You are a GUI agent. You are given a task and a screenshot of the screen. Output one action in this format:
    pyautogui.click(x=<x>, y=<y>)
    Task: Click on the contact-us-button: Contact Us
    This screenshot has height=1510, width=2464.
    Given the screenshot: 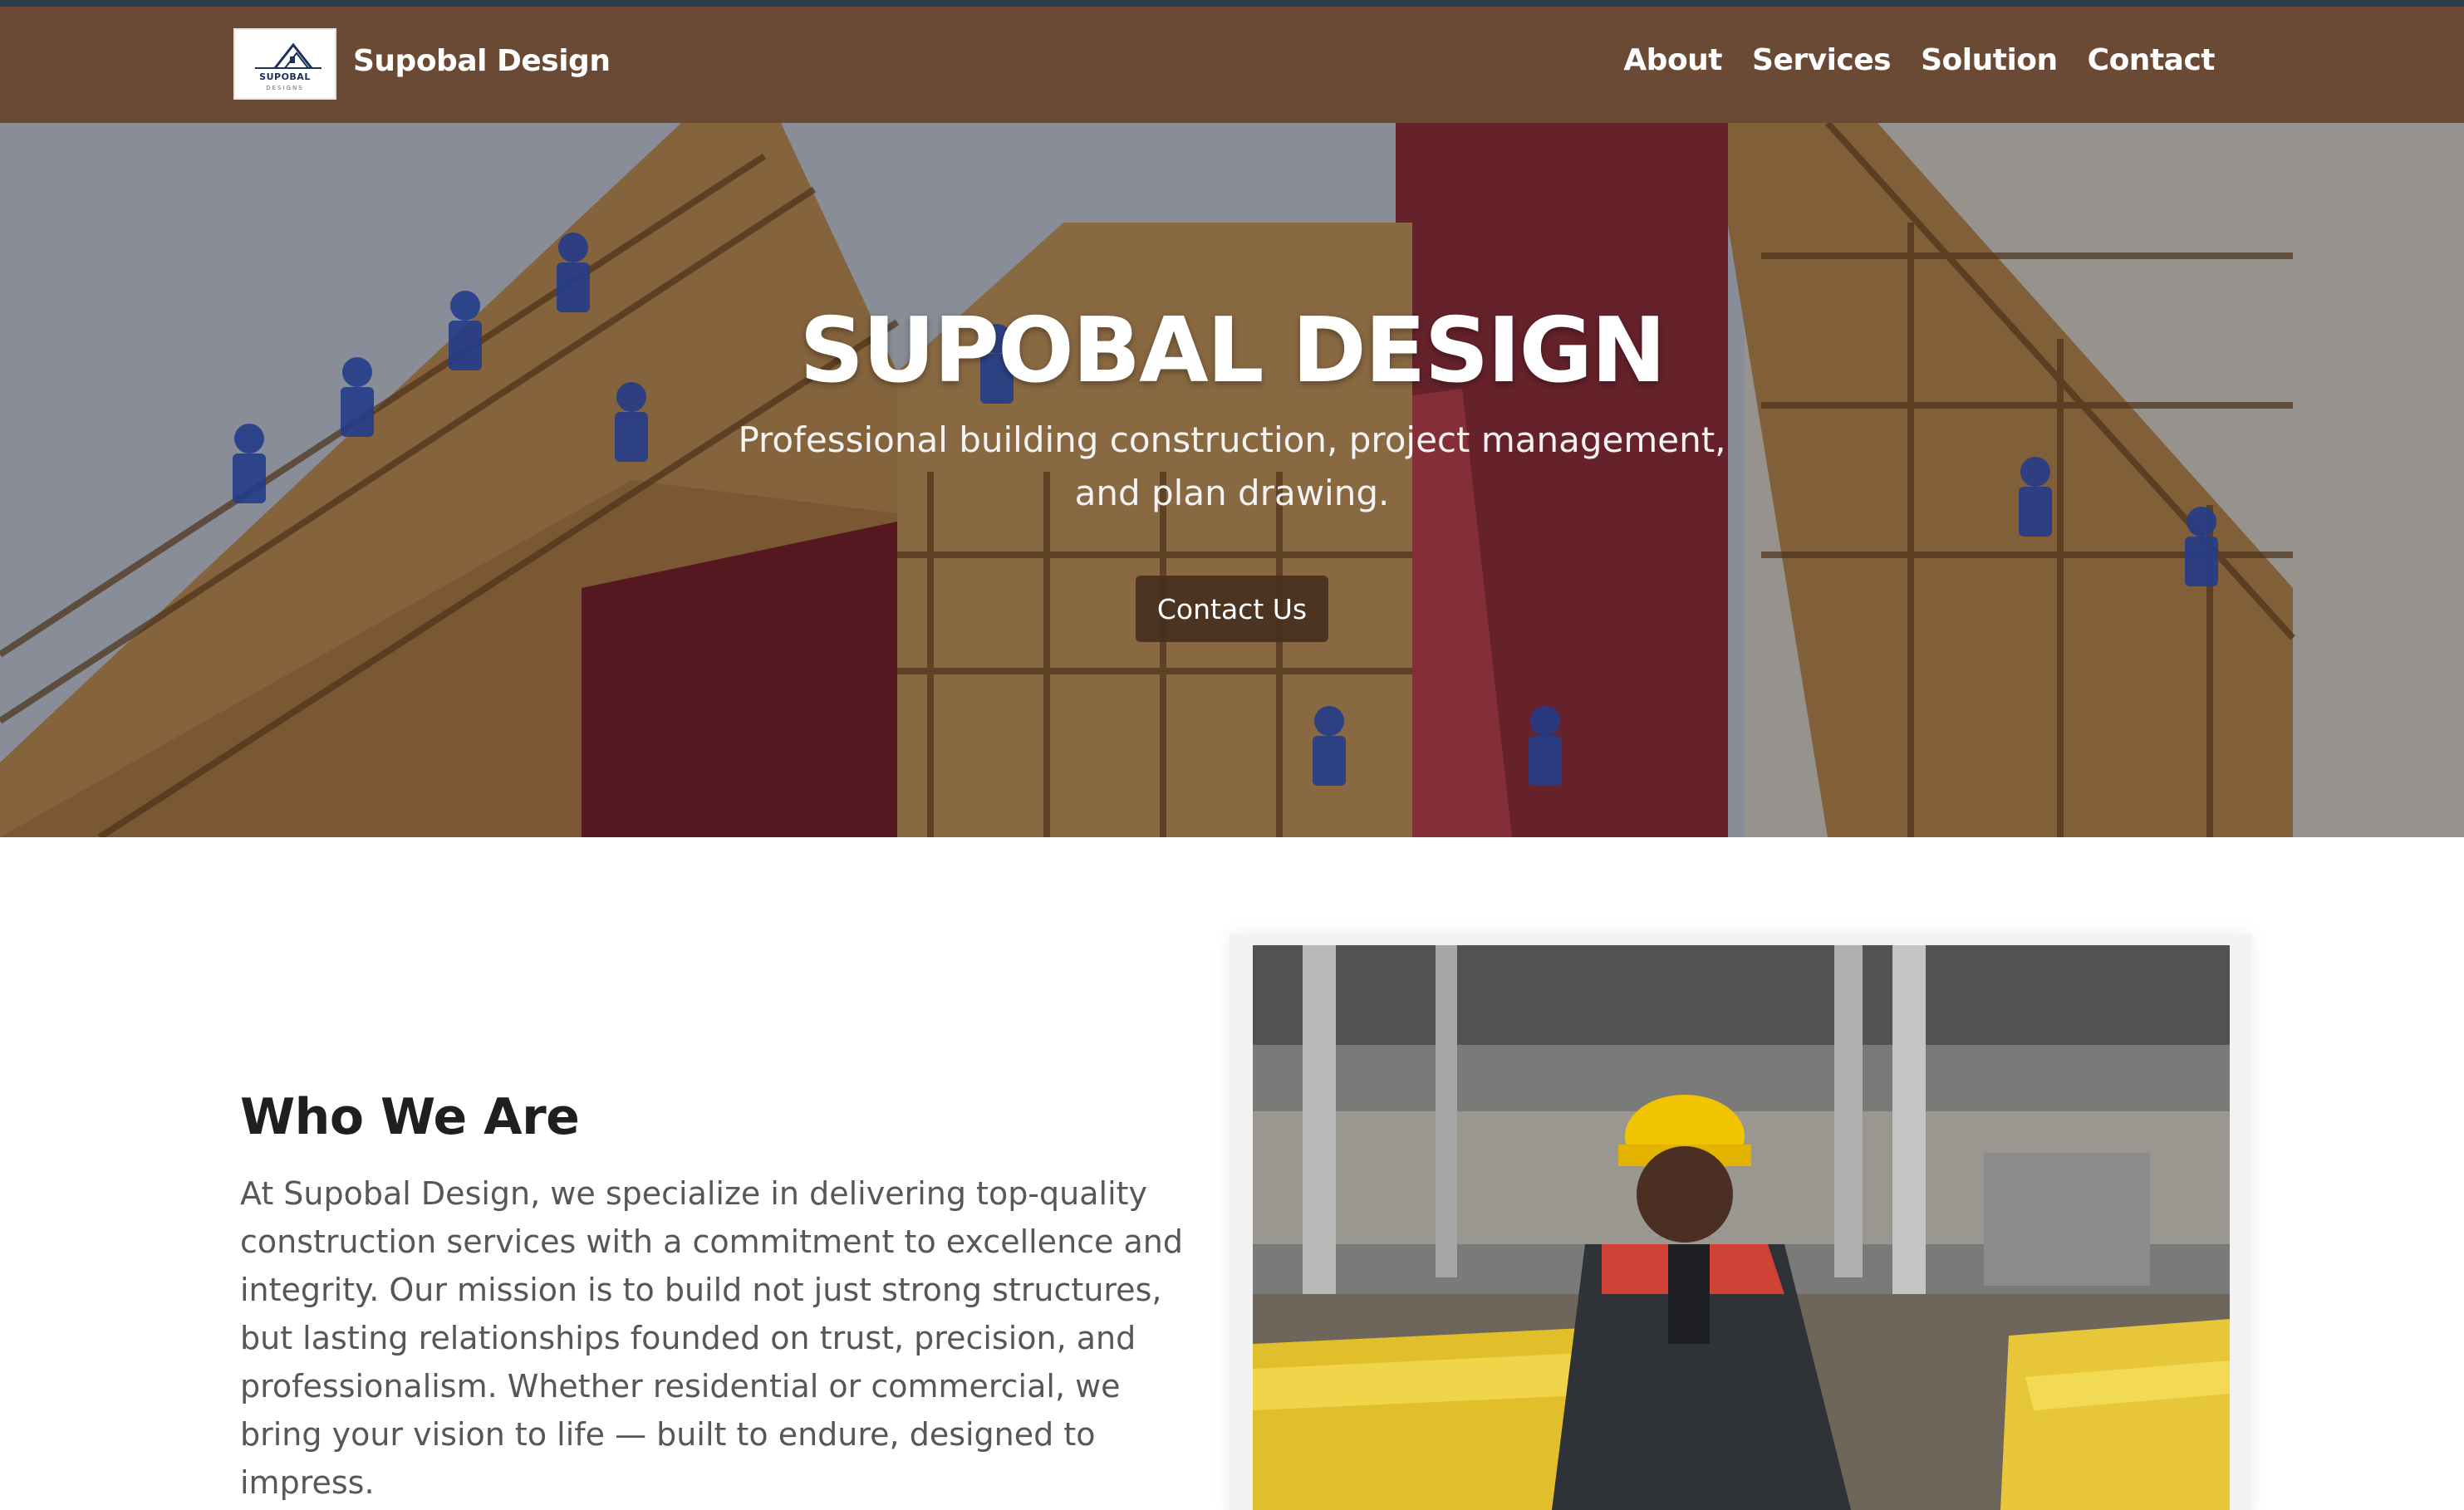 What is the action you would take?
    pyautogui.click(x=1232, y=609)
    